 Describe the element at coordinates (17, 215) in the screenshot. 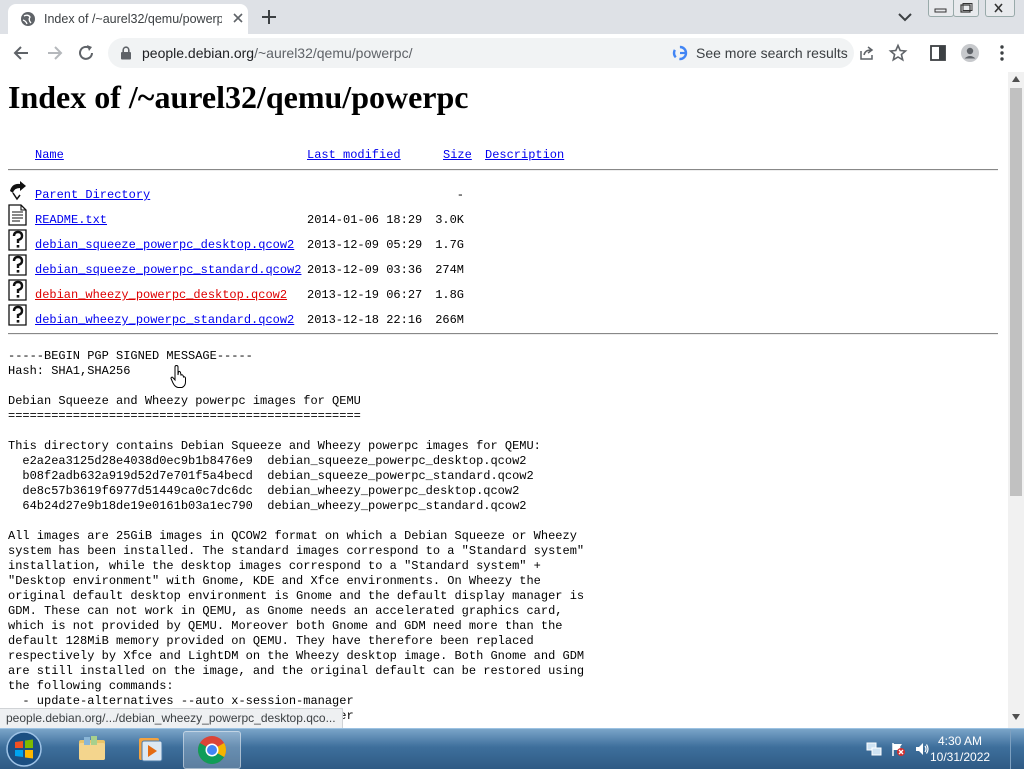

I see `text-file-icon` at that location.